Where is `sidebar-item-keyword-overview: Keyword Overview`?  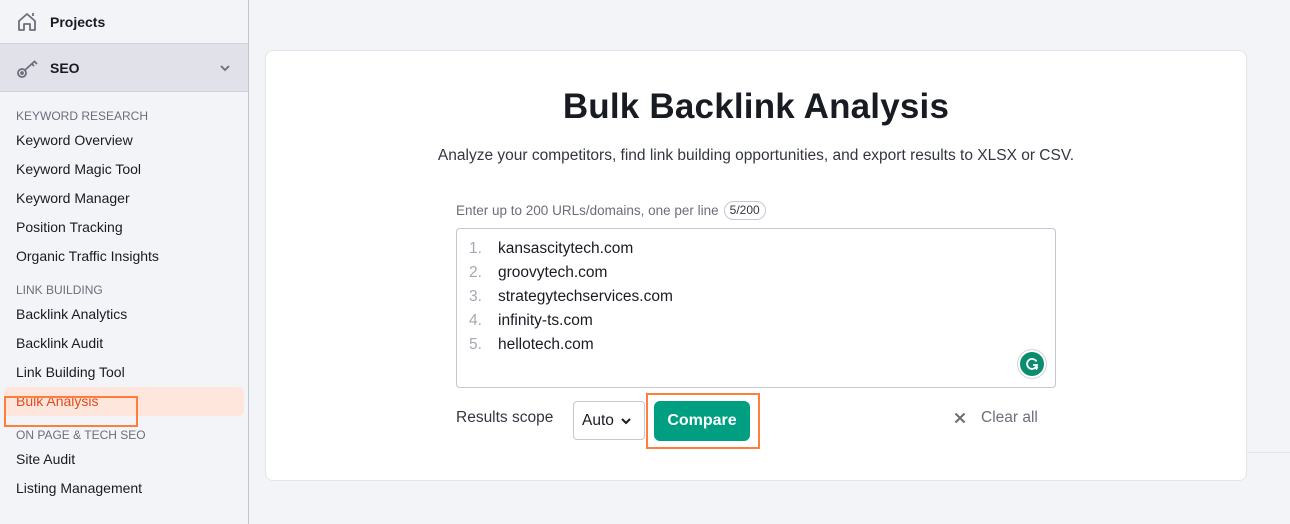
sidebar-item-keyword-overview: Keyword Overview is located at coordinates (124, 140).